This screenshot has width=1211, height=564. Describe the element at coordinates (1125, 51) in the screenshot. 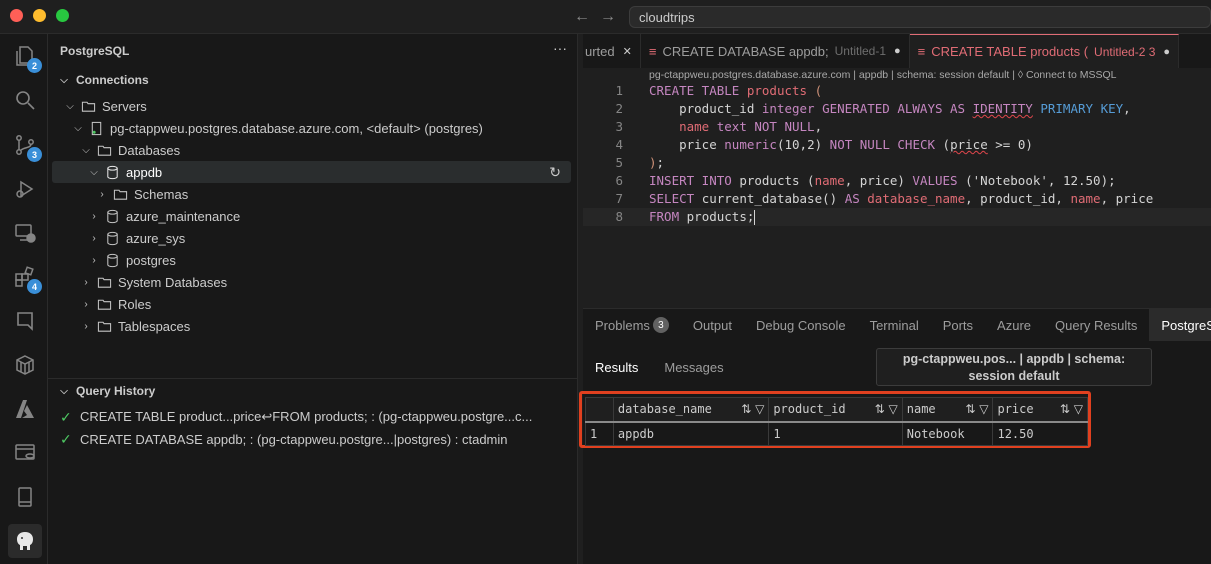

I see `tab-sublabel: Untitled-2 3` at that location.